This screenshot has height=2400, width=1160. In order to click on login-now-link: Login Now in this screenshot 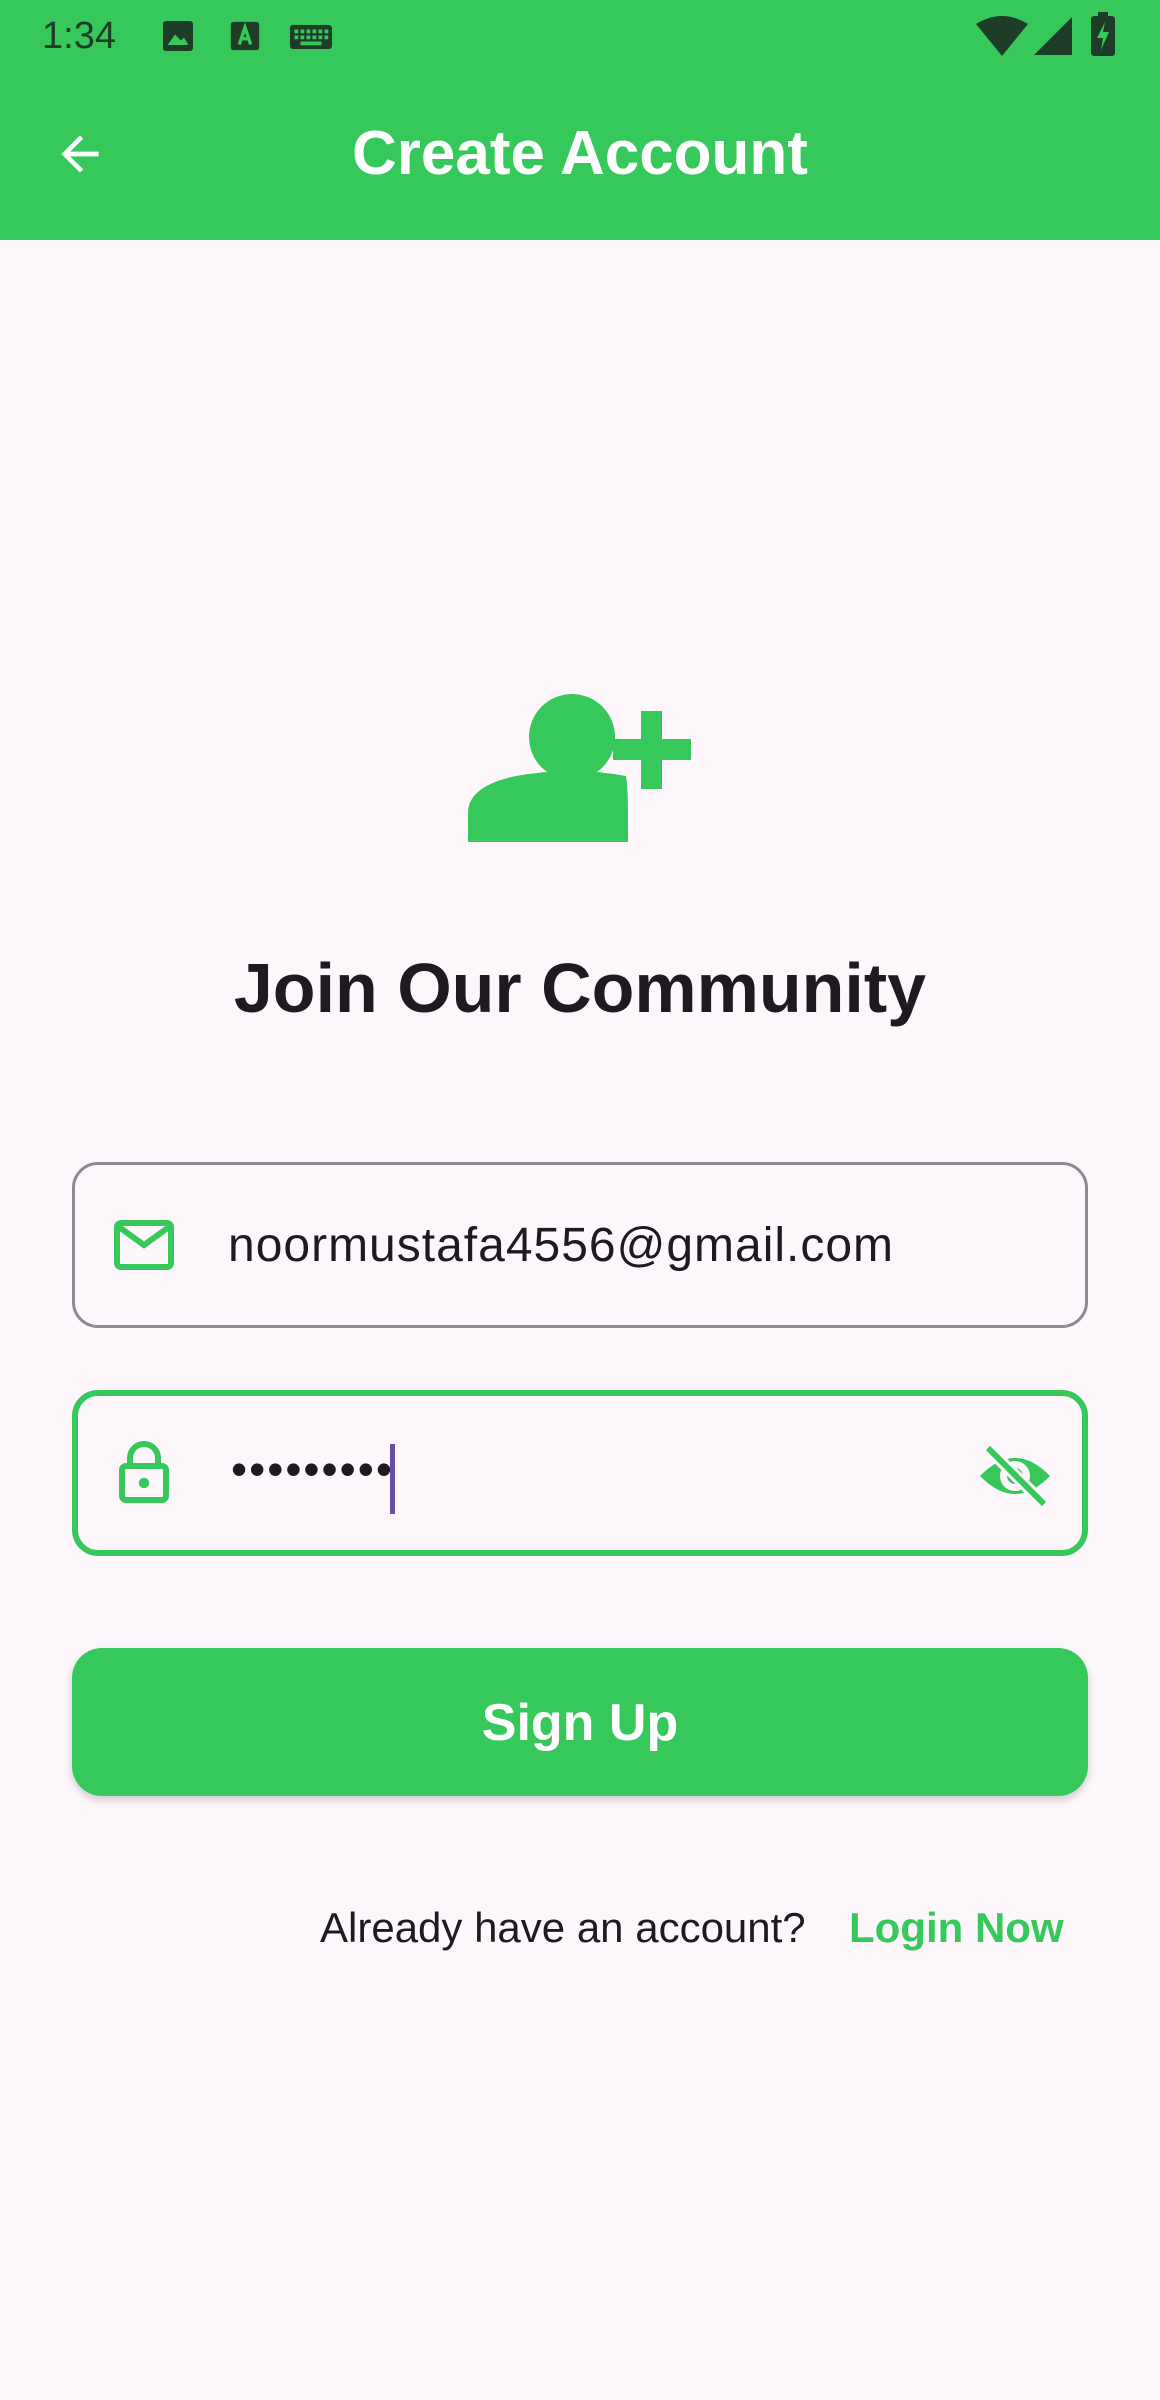, I will do `click(956, 1928)`.